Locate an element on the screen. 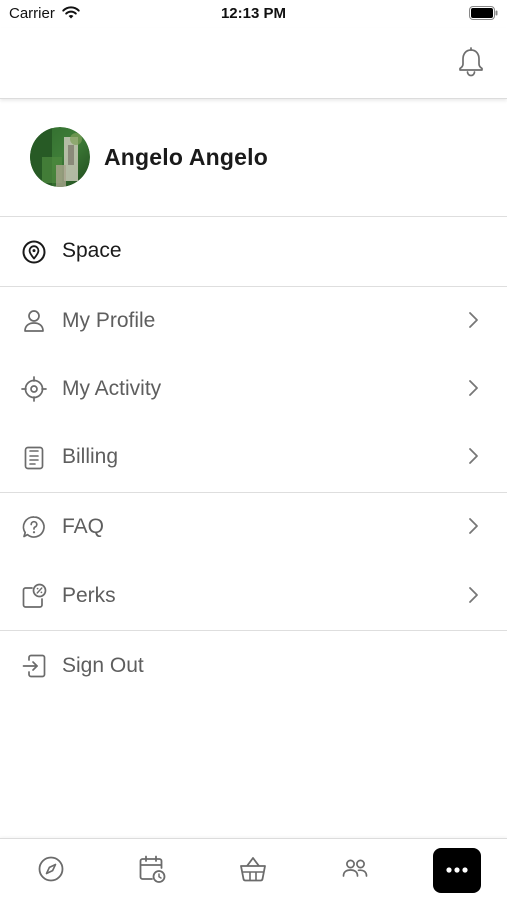  menu-item-faq: FAQ is located at coordinates (253, 527).